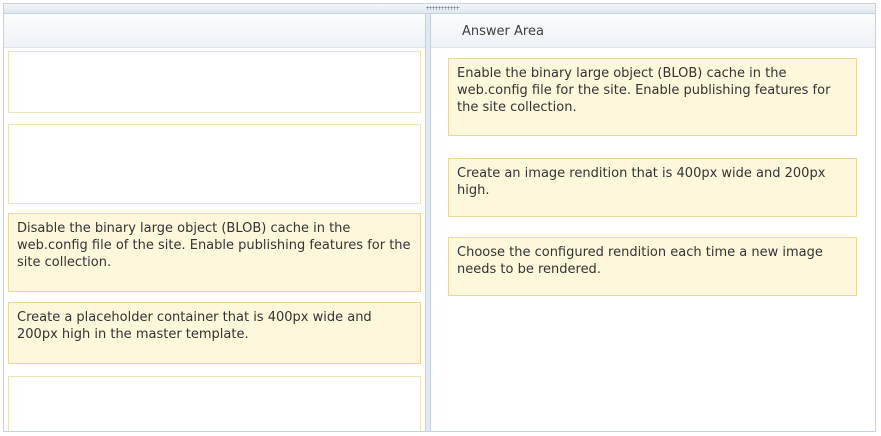 The height and width of the screenshot is (436, 881). I want to click on grip-dots-icon, so click(443, 8).